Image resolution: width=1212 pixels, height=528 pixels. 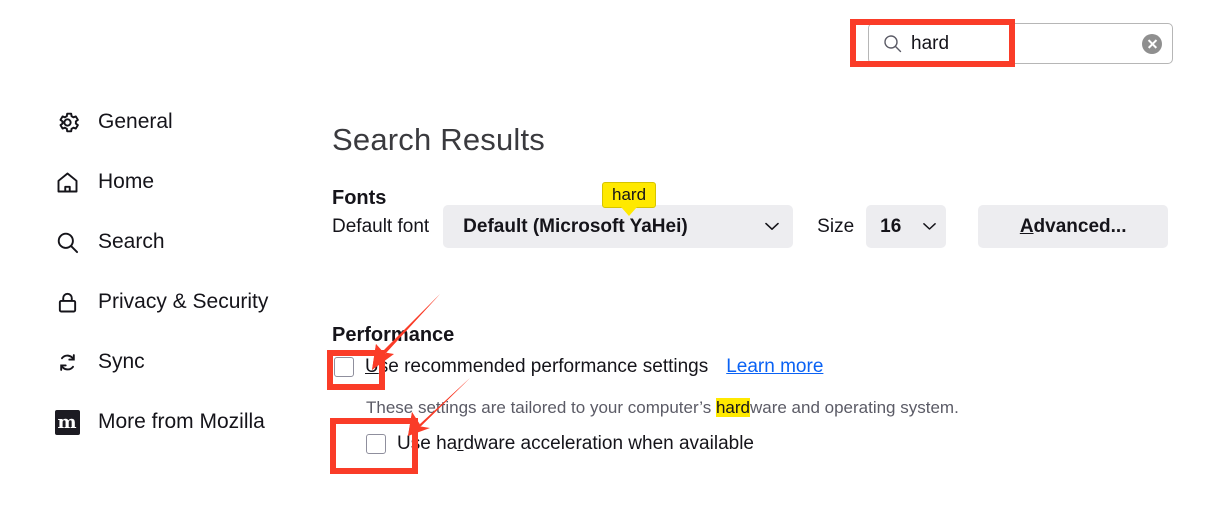 I want to click on performance-section-heading: Performance, so click(x=393, y=334).